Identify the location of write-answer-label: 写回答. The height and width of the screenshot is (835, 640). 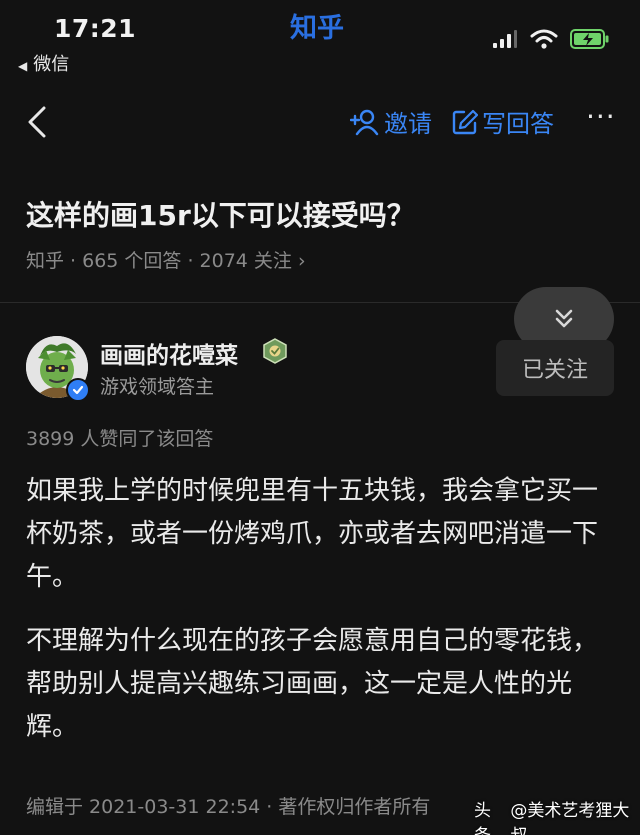
(518, 124).